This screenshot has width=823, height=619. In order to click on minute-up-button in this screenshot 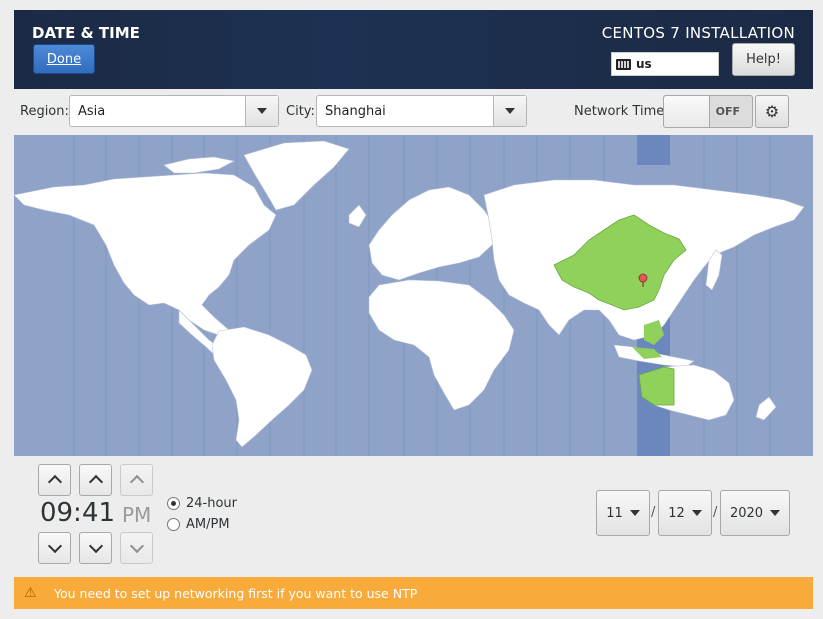, I will do `click(95, 480)`.